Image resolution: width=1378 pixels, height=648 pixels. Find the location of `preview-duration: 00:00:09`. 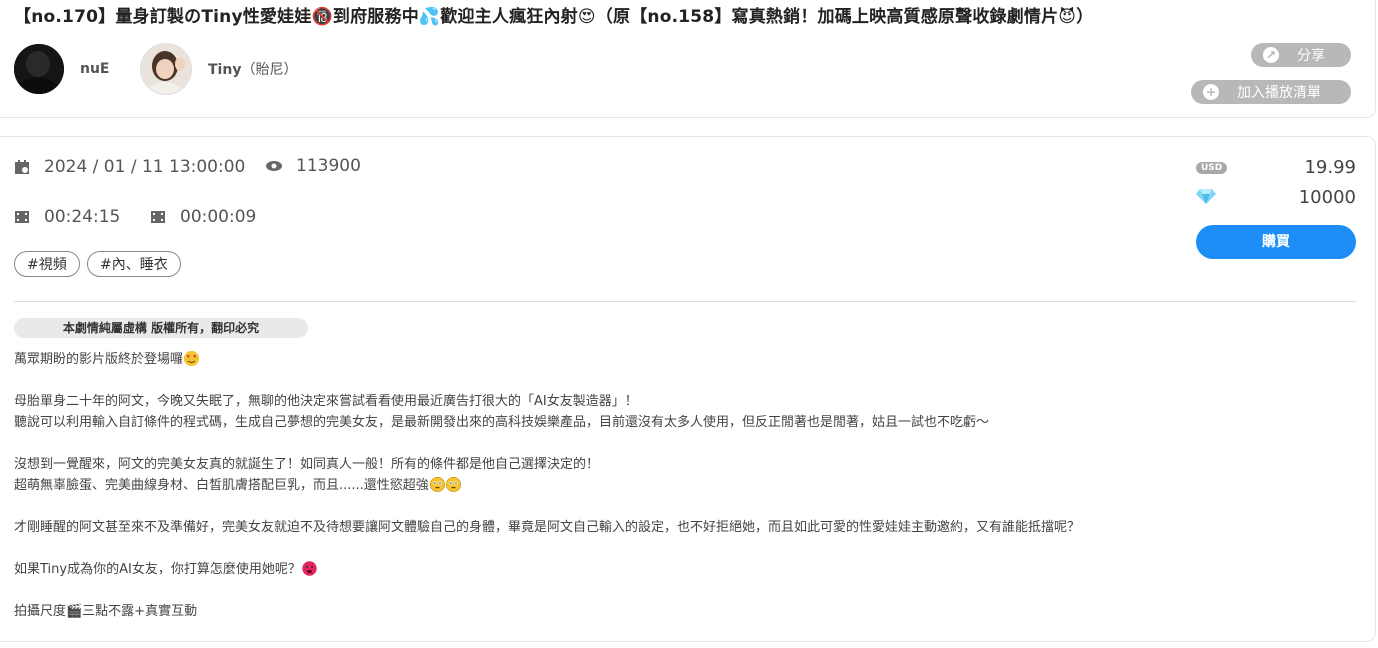

preview-duration: 00:00:09 is located at coordinates (203, 217).